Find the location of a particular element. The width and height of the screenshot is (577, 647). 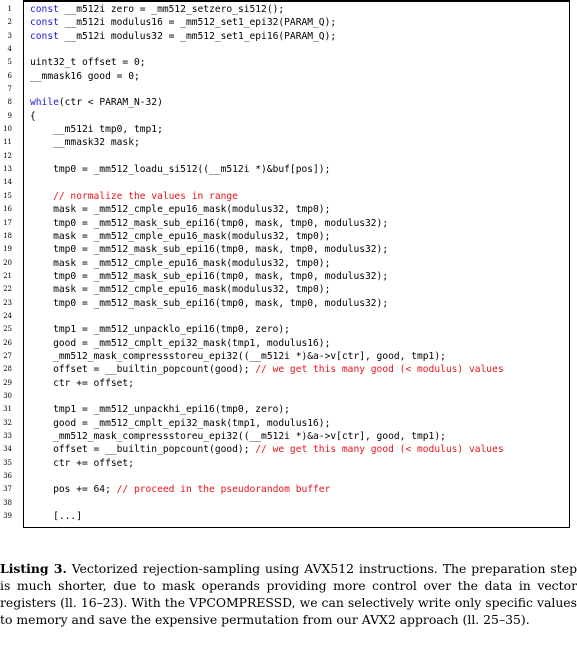

line-number: 37 is located at coordinates (7, 489).